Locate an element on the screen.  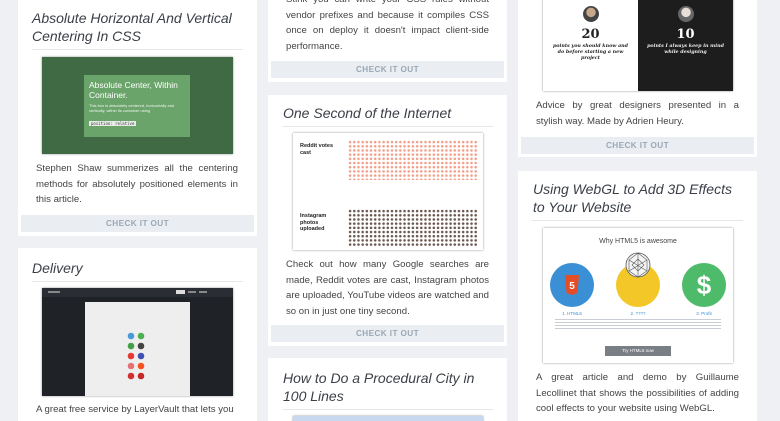
thumb-panel is located at coordinates (137, 349).